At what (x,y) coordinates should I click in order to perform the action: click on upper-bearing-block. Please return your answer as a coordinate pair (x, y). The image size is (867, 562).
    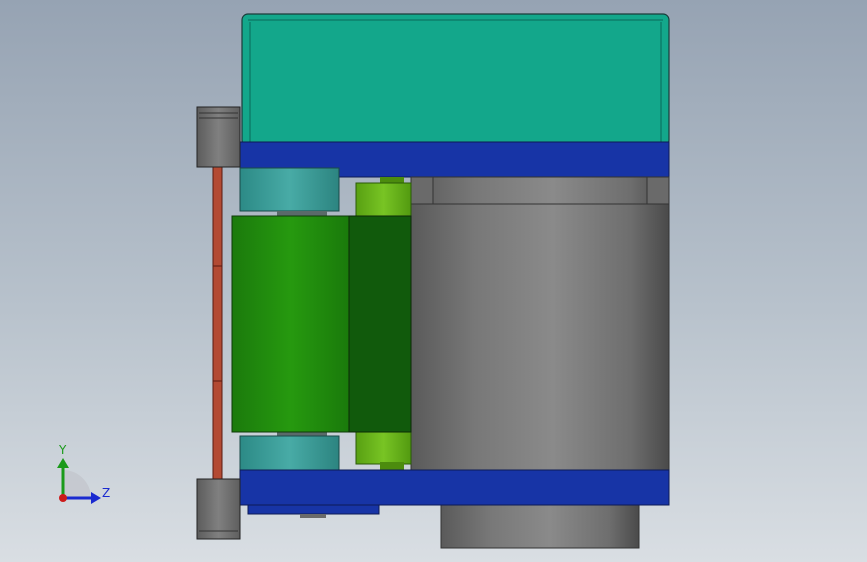
    Looking at the image, I should click on (289, 192).